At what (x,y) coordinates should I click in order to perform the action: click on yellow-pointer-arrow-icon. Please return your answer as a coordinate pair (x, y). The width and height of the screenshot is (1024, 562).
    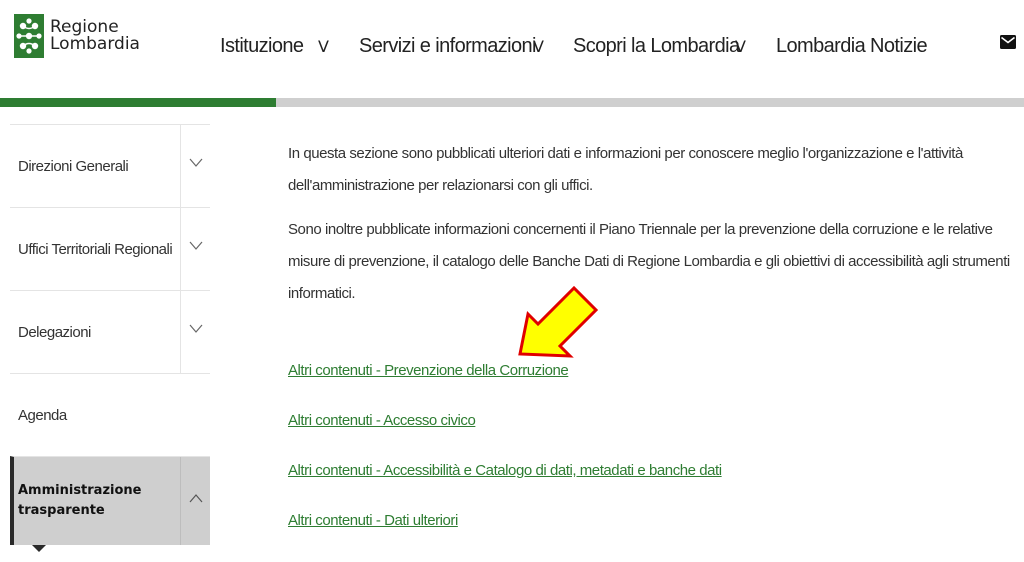
    Looking at the image, I should click on (558, 321).